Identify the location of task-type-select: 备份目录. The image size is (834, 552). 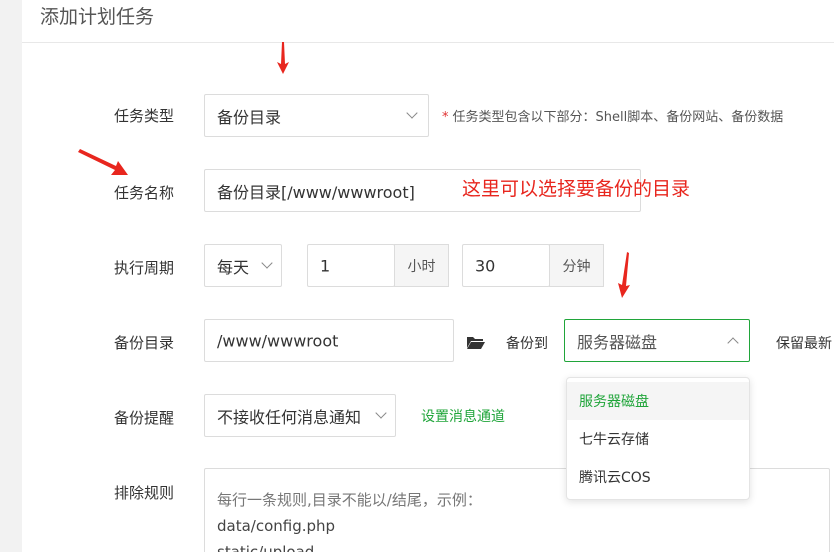
(316, 115).